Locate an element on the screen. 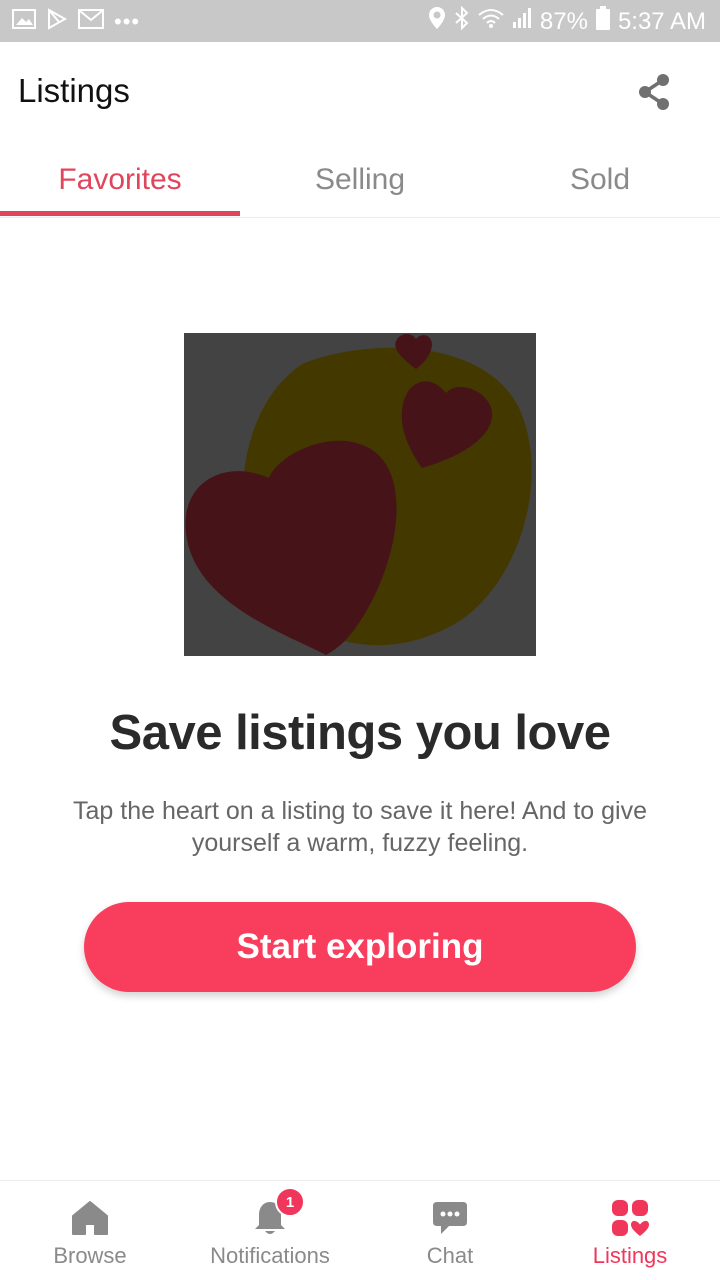  share-button is located at coordinates (654, 92).